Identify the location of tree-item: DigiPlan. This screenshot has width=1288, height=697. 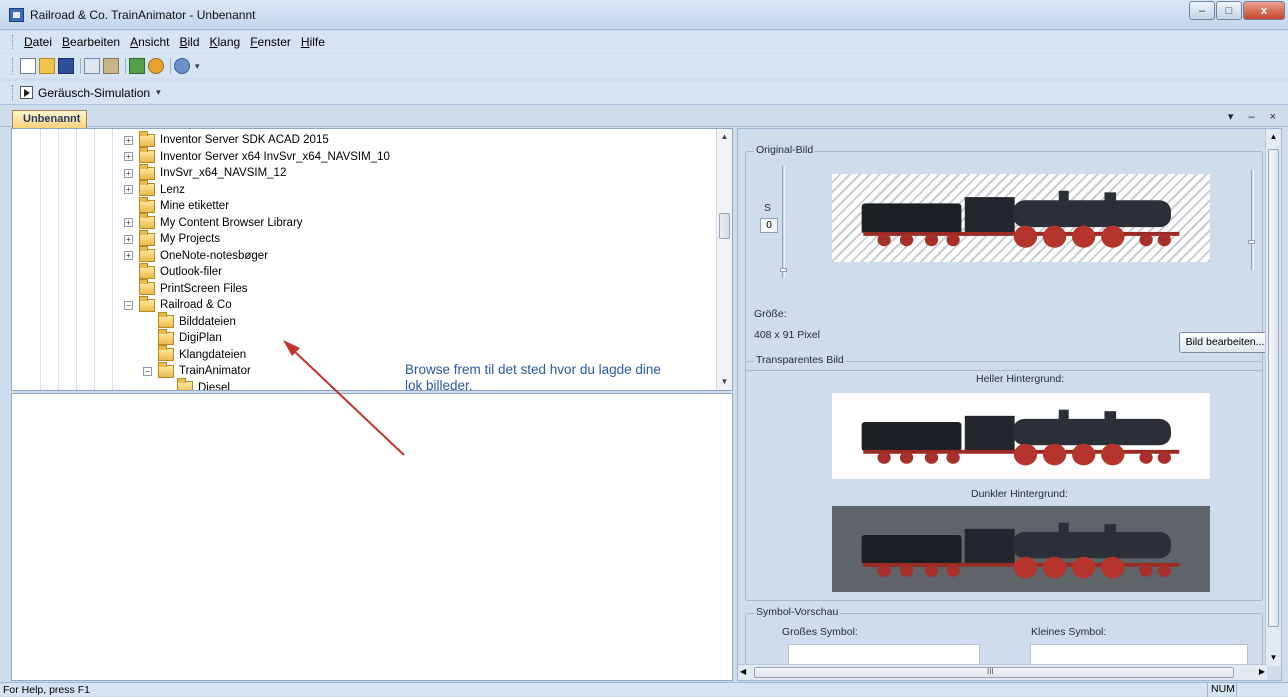
(182, 337).